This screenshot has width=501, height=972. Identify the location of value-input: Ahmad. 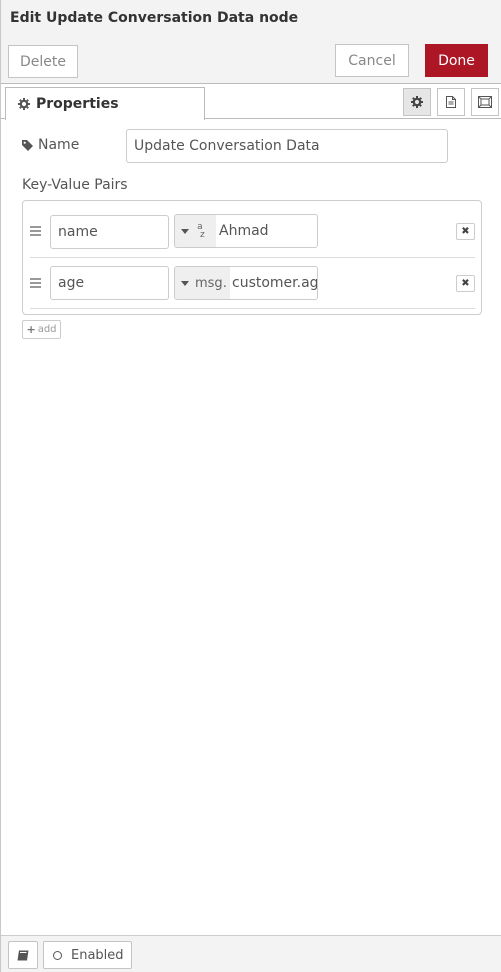
(244, 231).